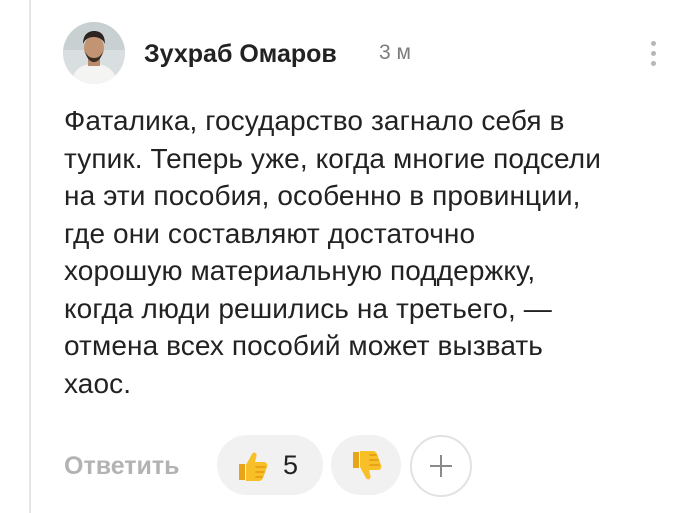 This screenshot has width=700, height=513. I want to click on more-vertical-icon, so click(654, 54).